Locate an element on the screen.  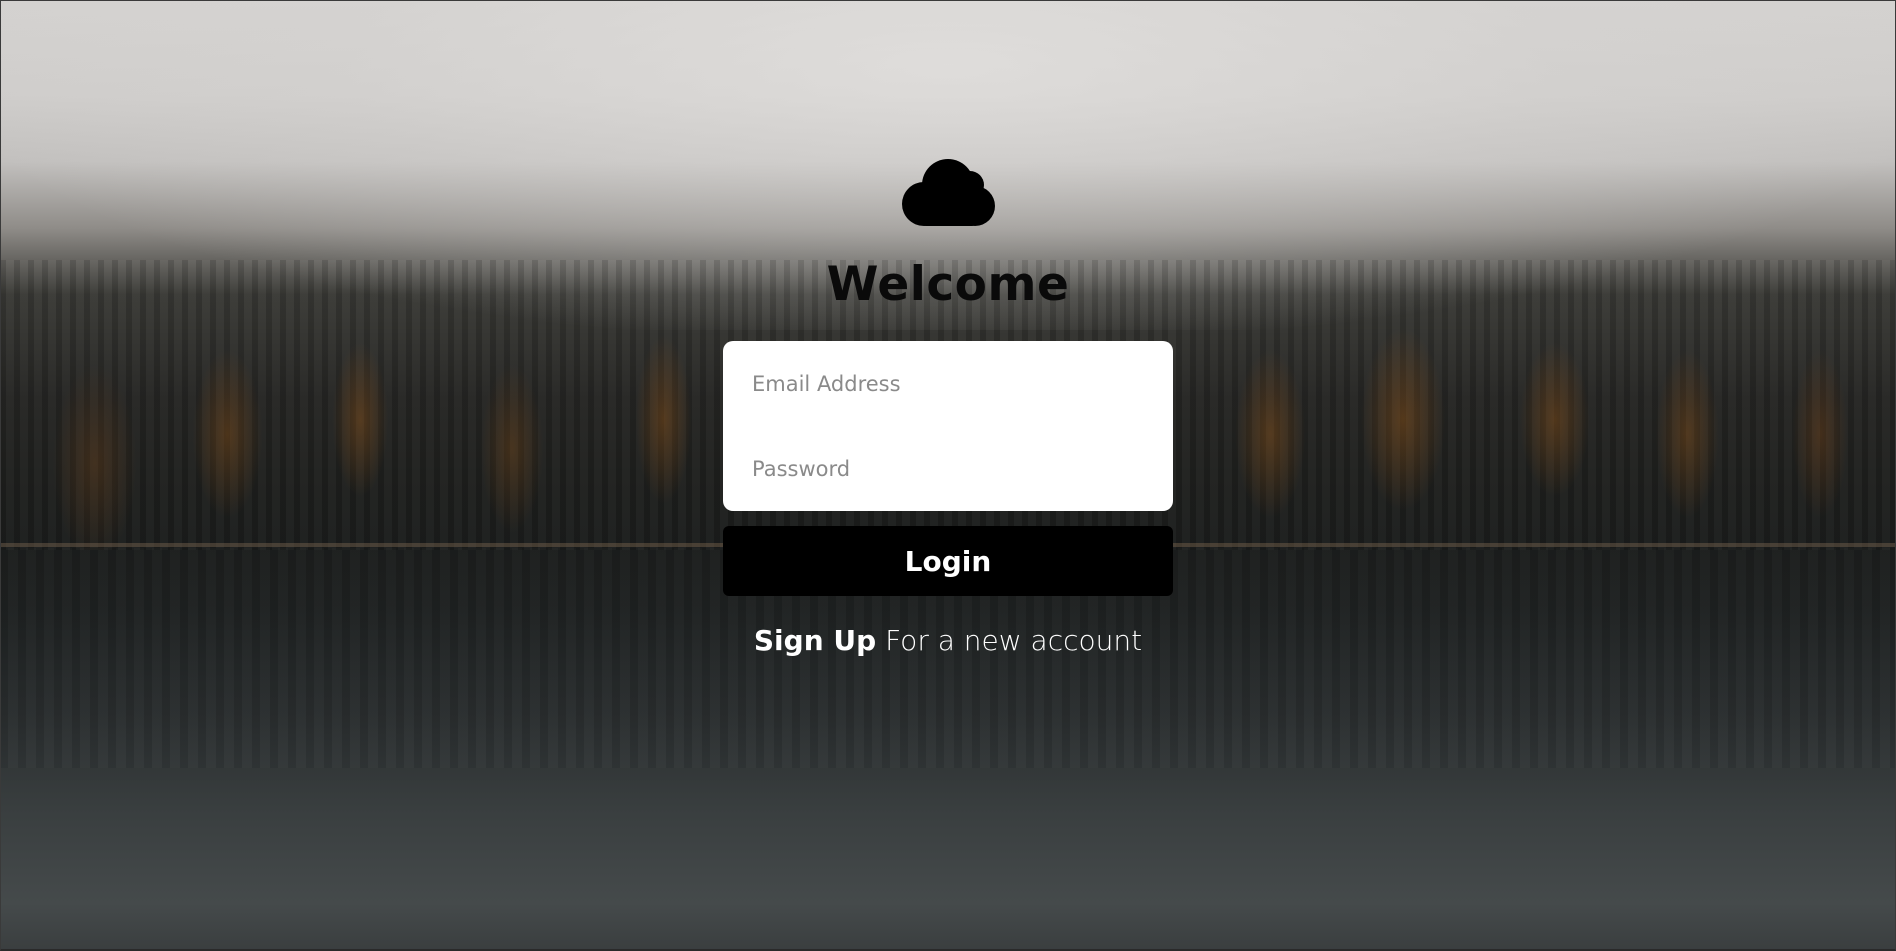
cloud-icon is located at coordinates (948, 192).